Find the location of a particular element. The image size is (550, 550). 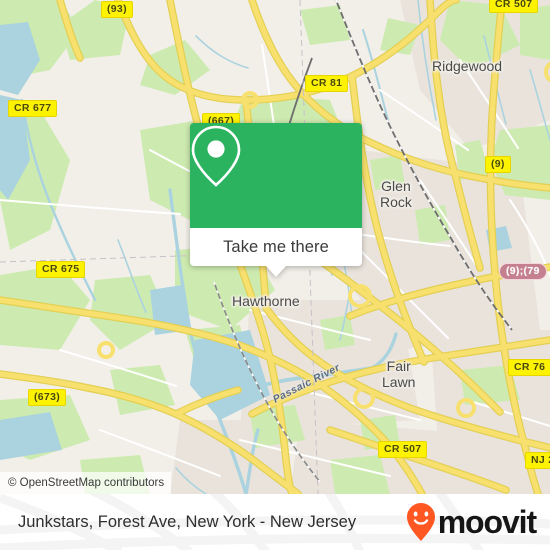

moovit-pin-smile-icon is located at coordinates (420, 522).